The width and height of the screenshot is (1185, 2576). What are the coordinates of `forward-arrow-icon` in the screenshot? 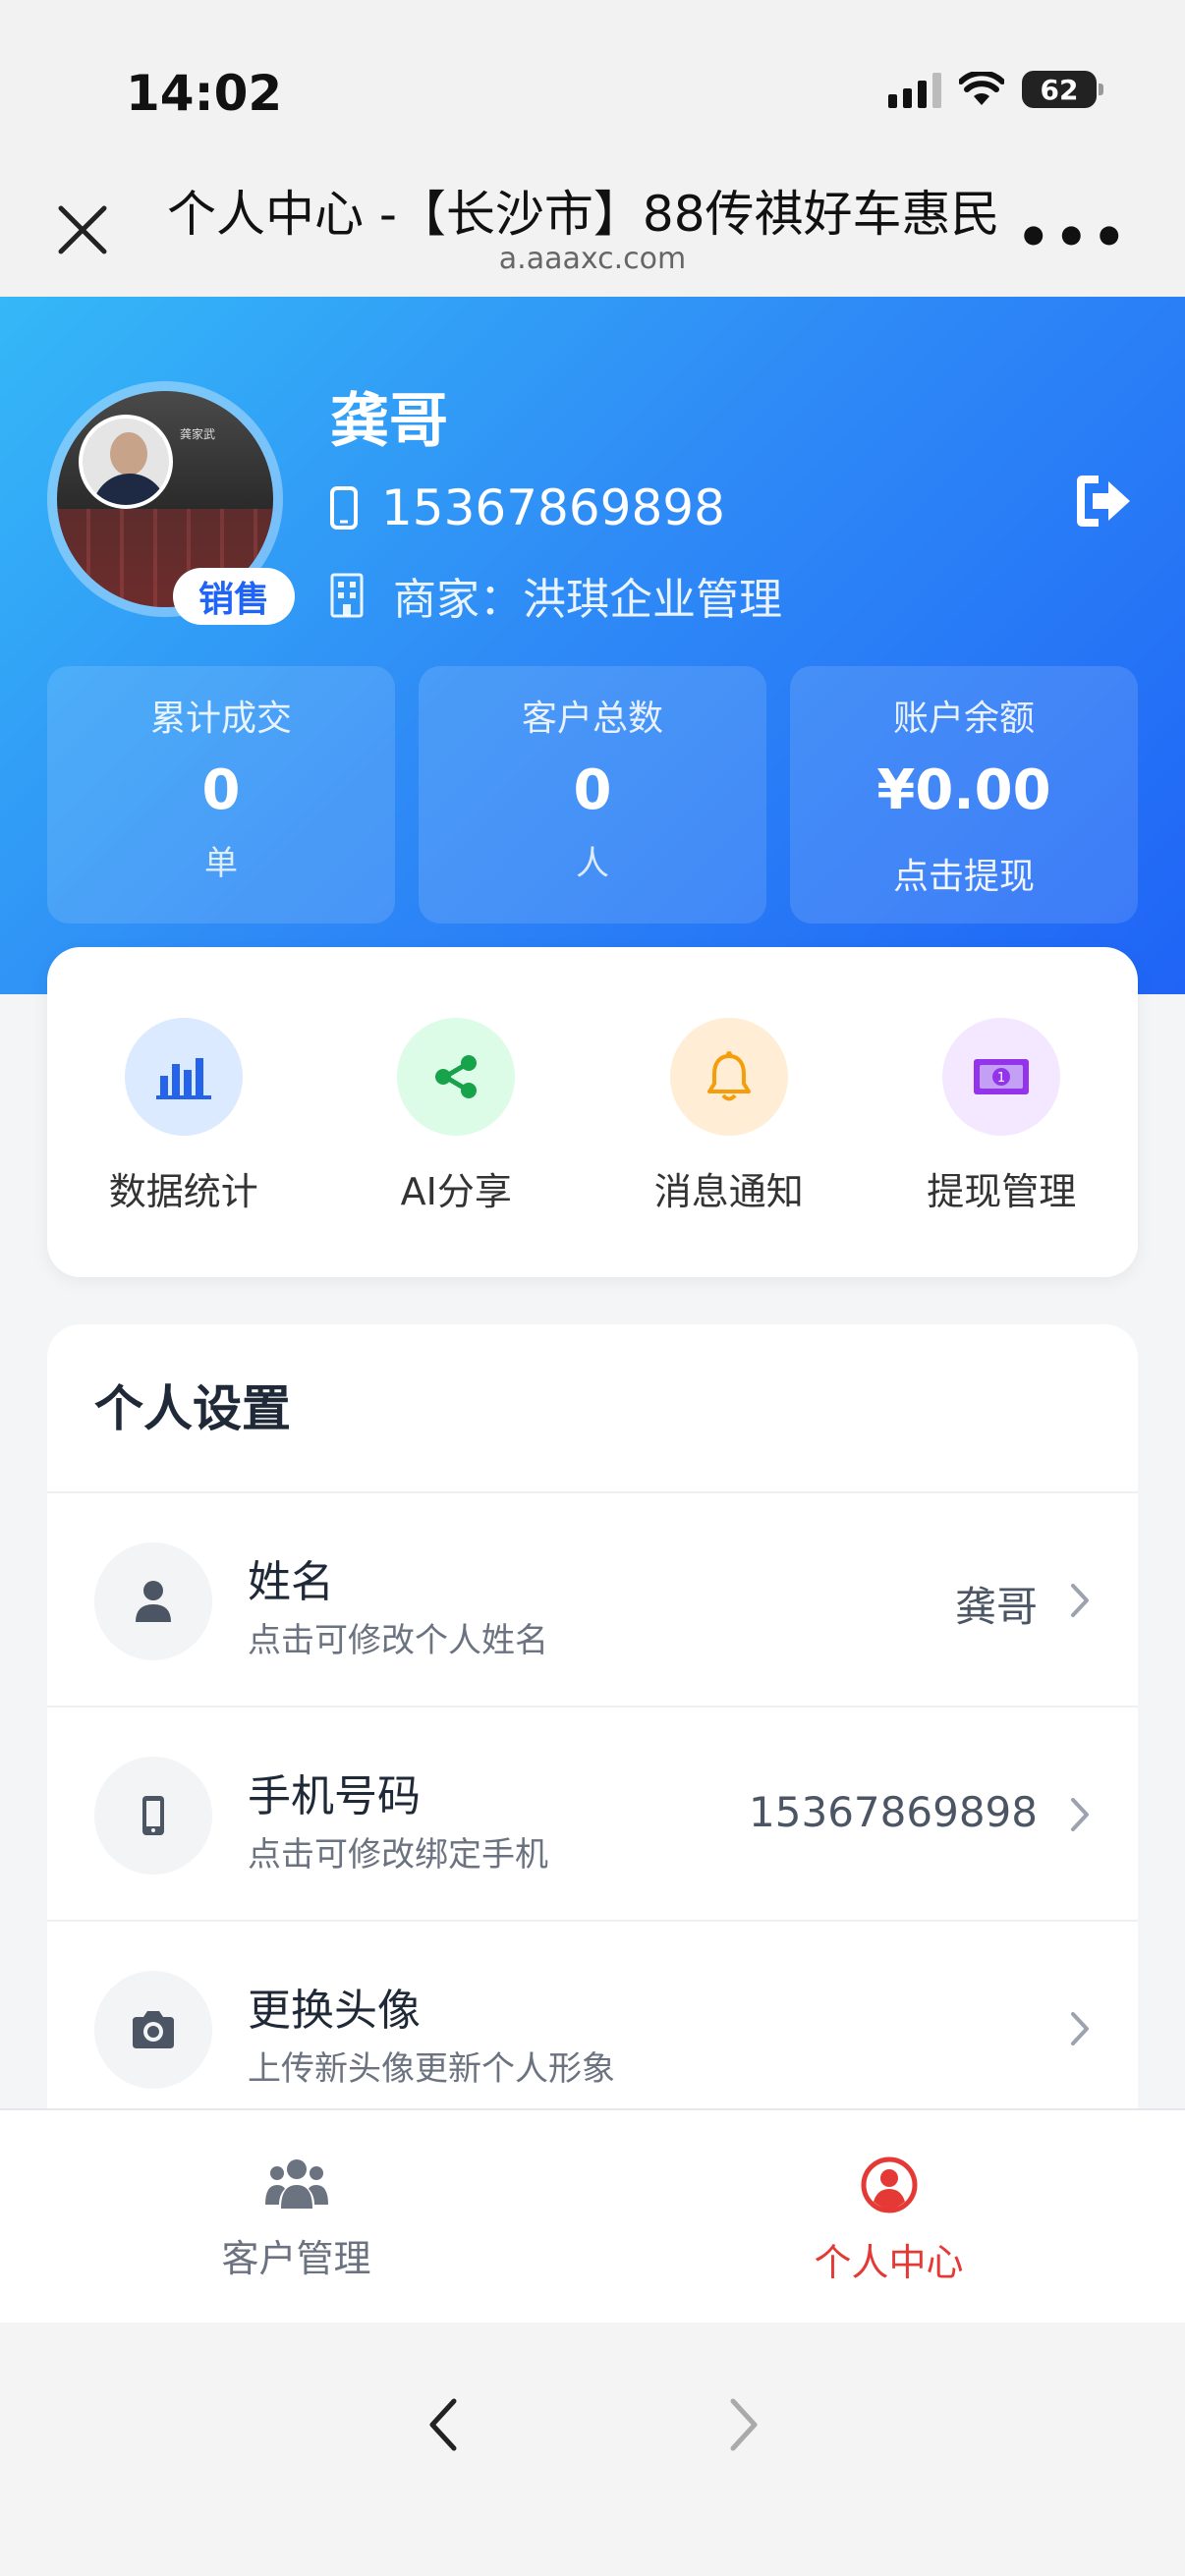 It's located at (743, 2424).